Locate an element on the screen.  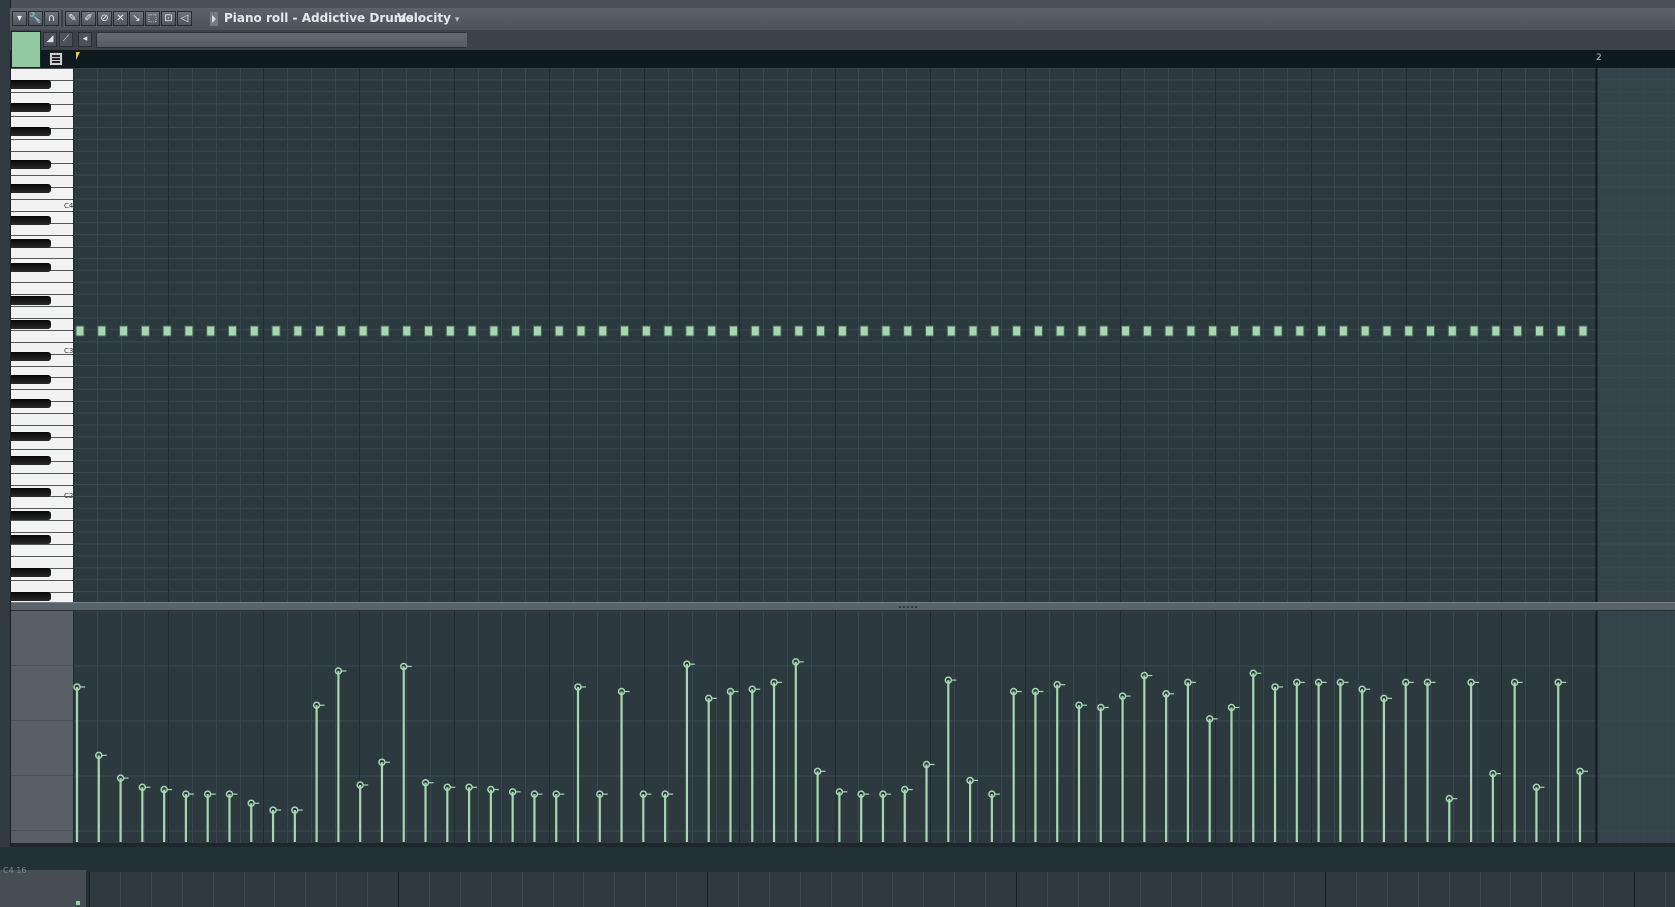
window-title: Piano roll - Addictive Drums ▾ is located at coordinates (323, 18).